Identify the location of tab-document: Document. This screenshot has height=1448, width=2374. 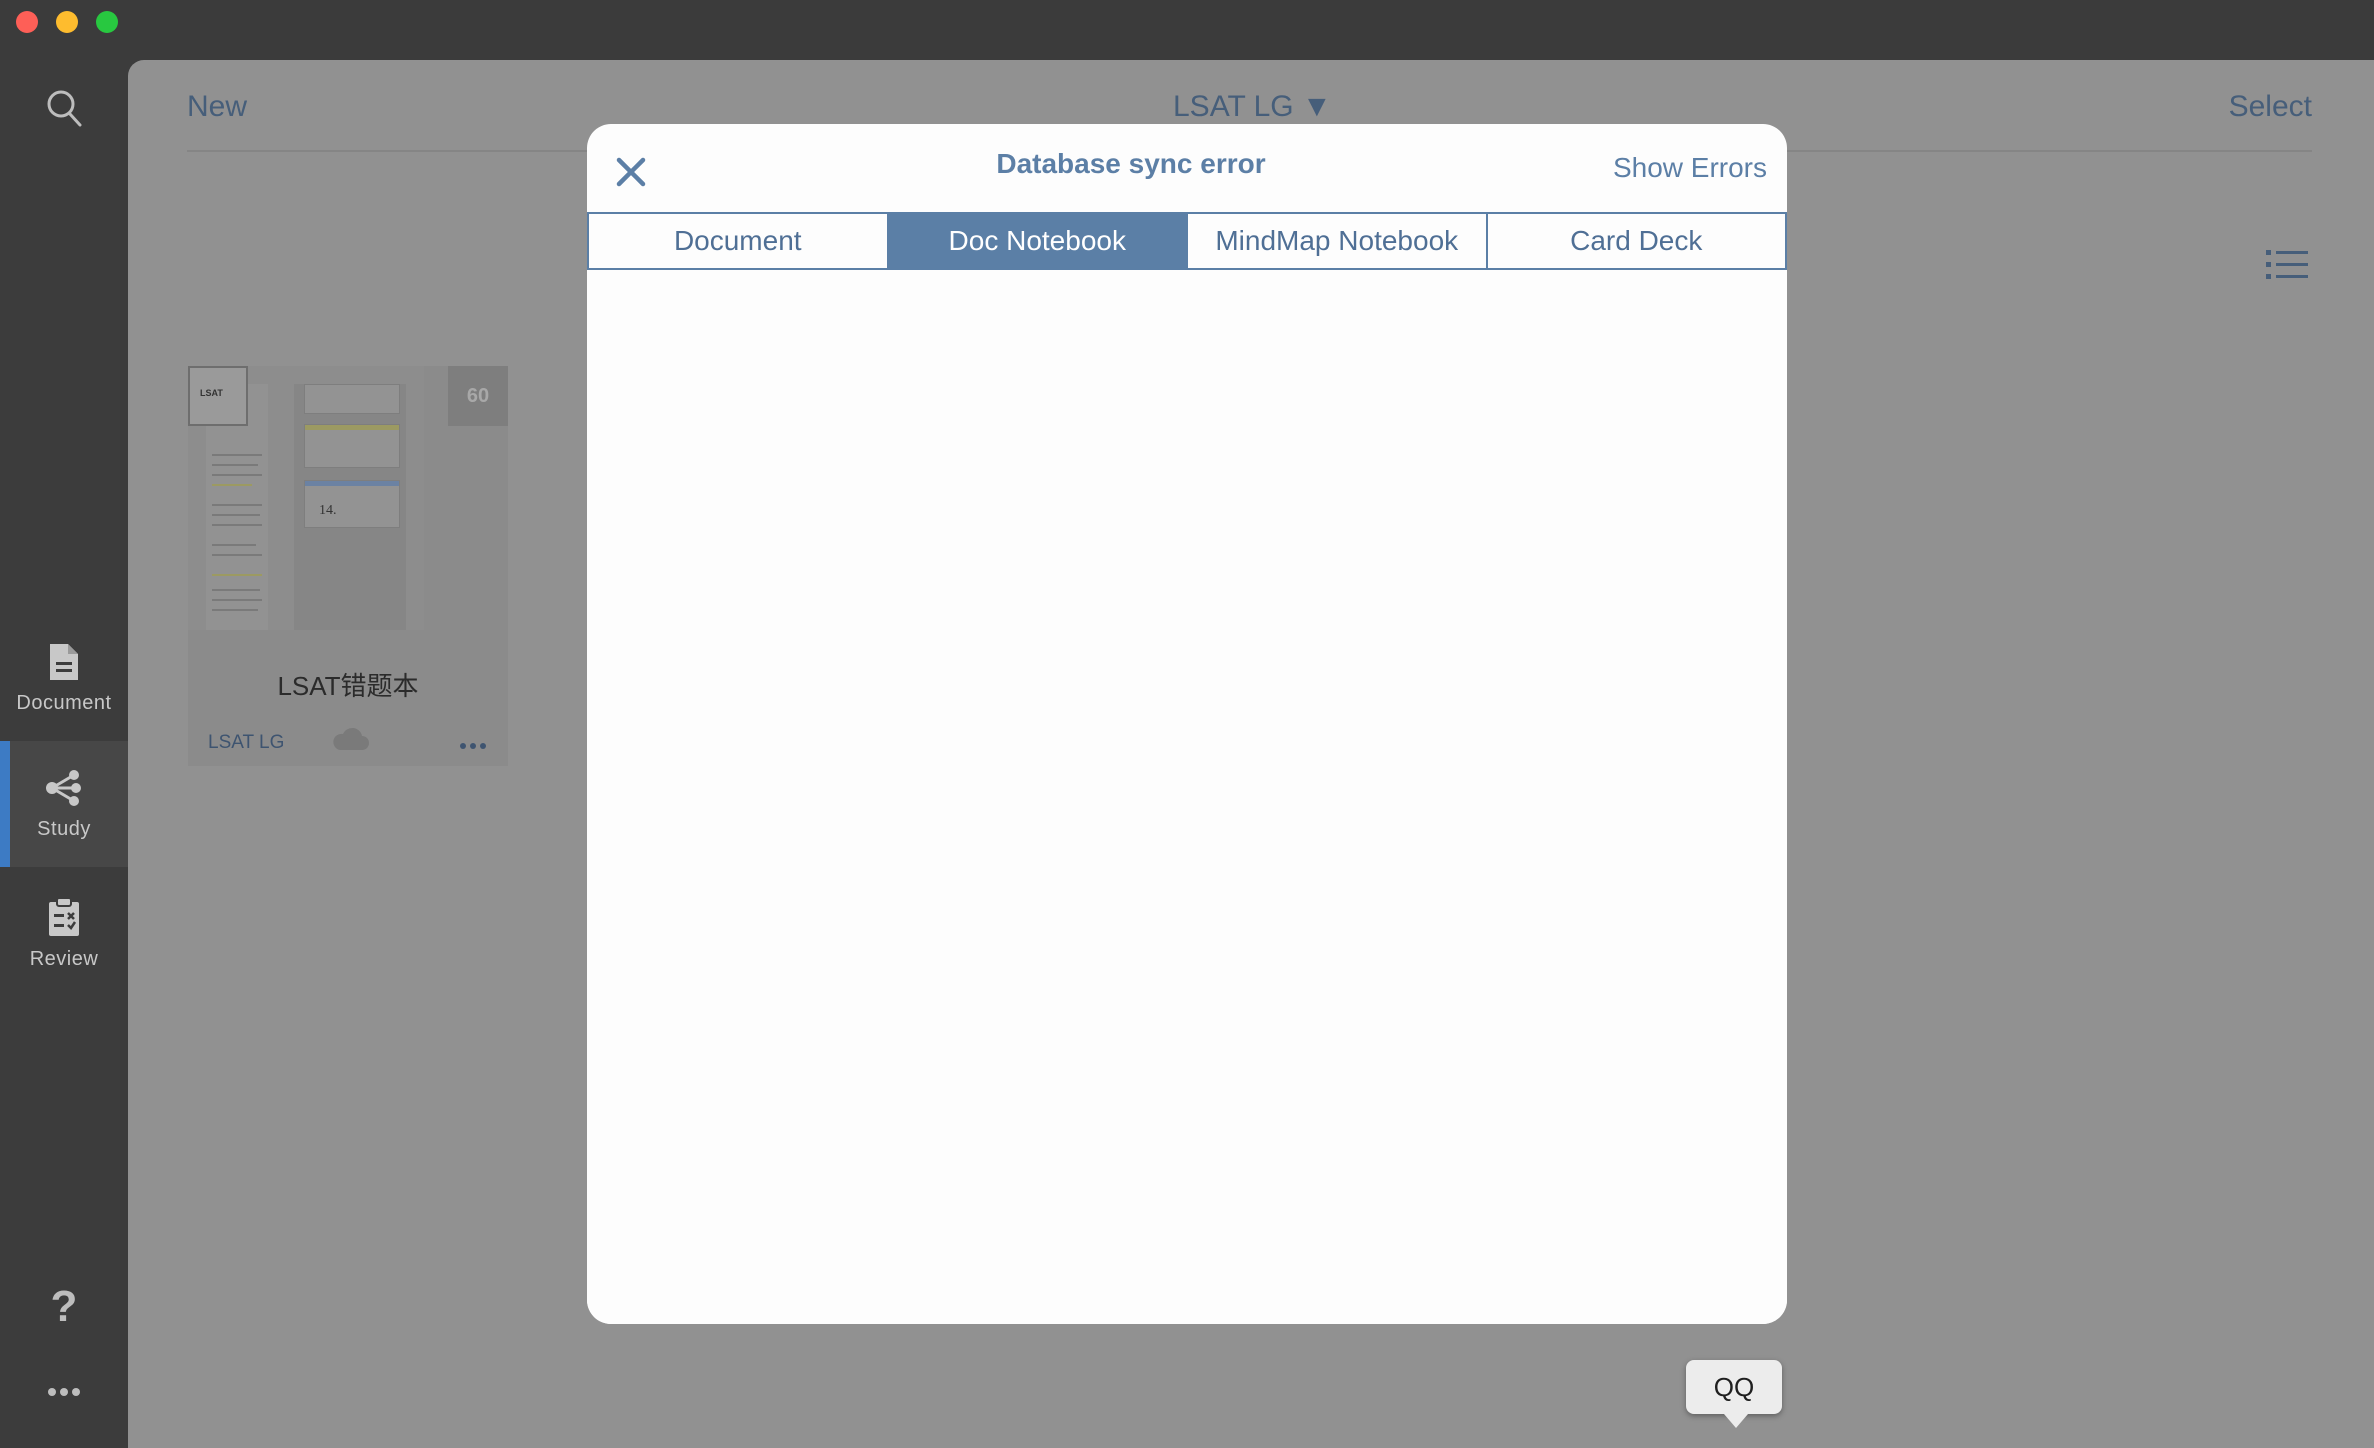
(739, 241).